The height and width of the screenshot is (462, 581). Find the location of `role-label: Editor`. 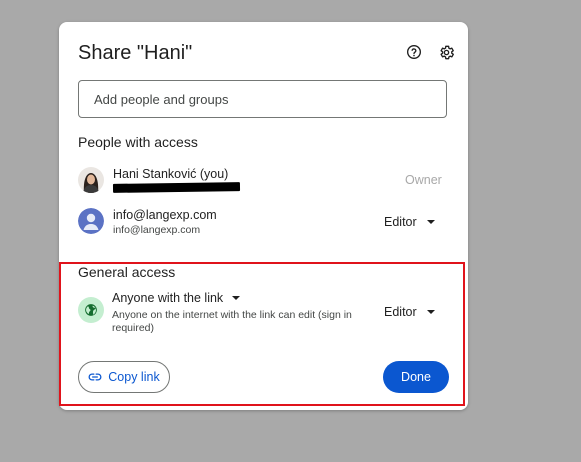

role-label: Editor is located at coordinates (400, 222).